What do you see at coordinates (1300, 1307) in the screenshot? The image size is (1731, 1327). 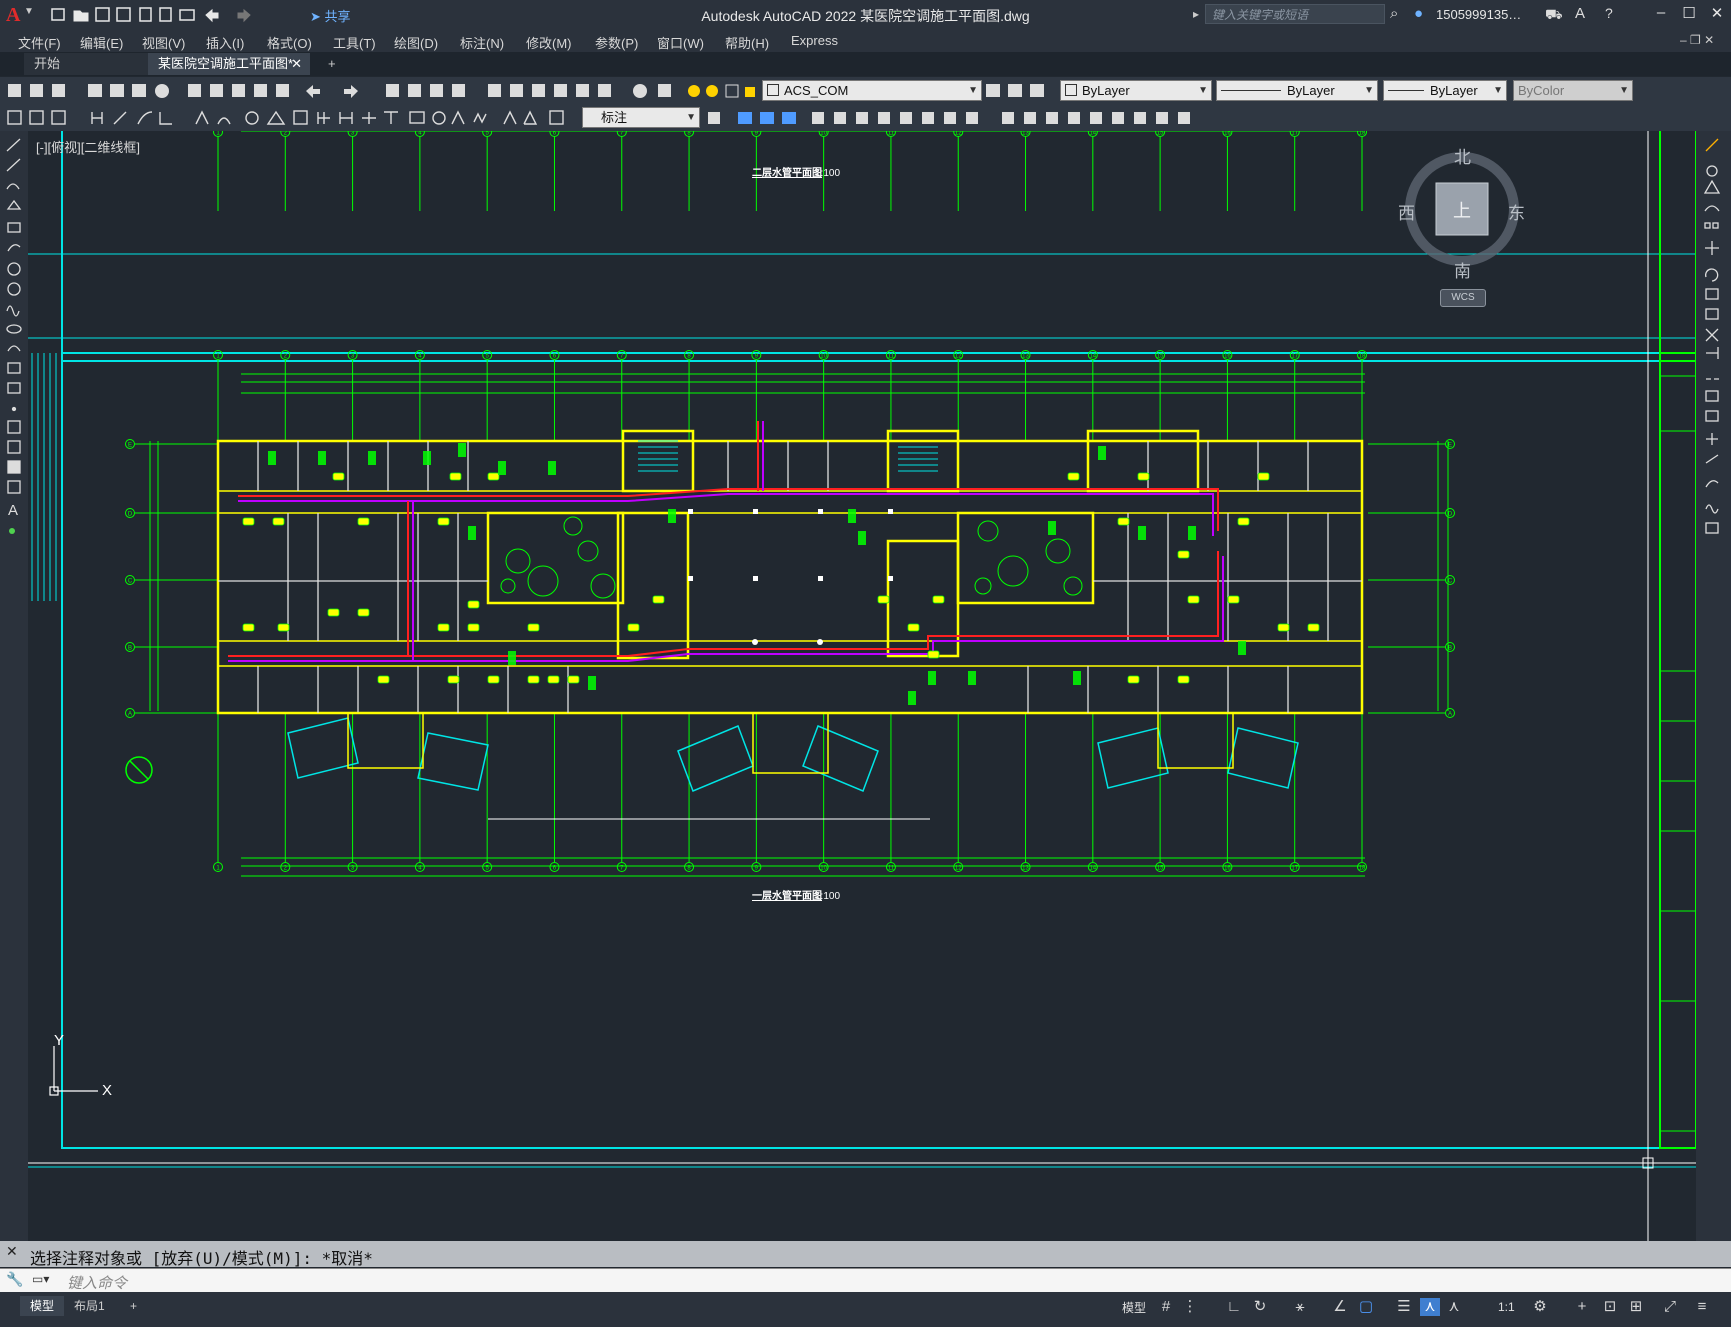 I see `isodraft-icon: ⚹` at bounding box center [1300, 1307].